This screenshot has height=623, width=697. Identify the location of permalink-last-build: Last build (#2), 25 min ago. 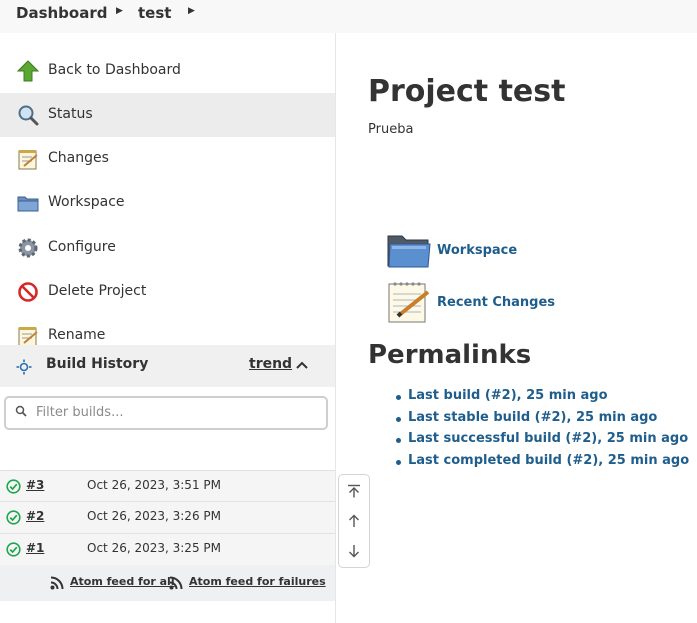
(541, 399).